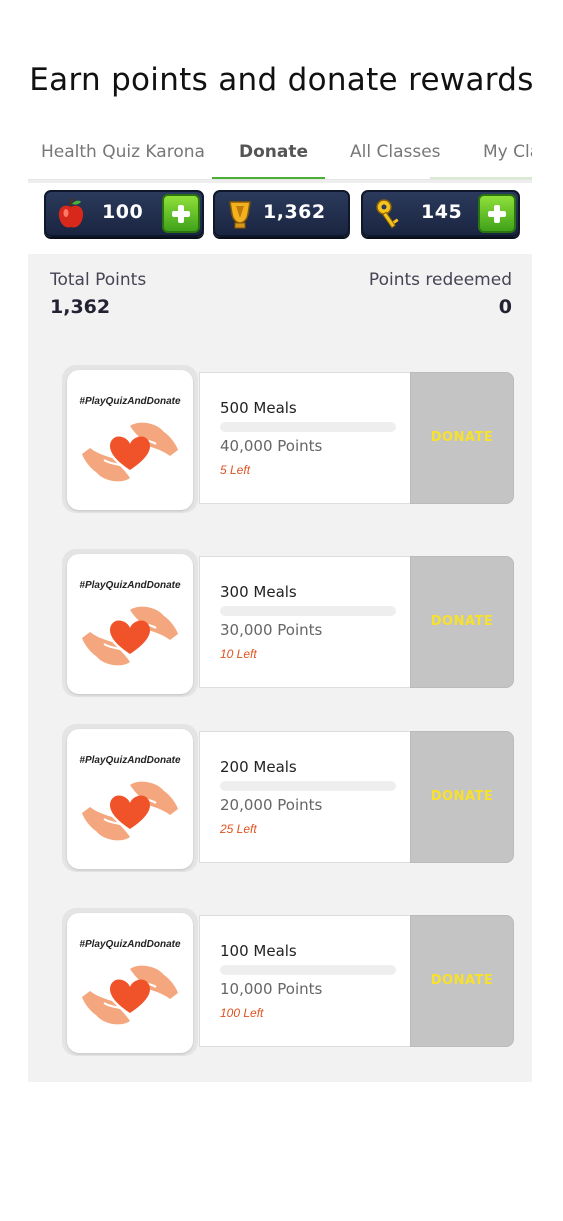 This screenshot has width=563, height=1221. I want to click on reward-meals: 200 Meals, so click(258, 767).